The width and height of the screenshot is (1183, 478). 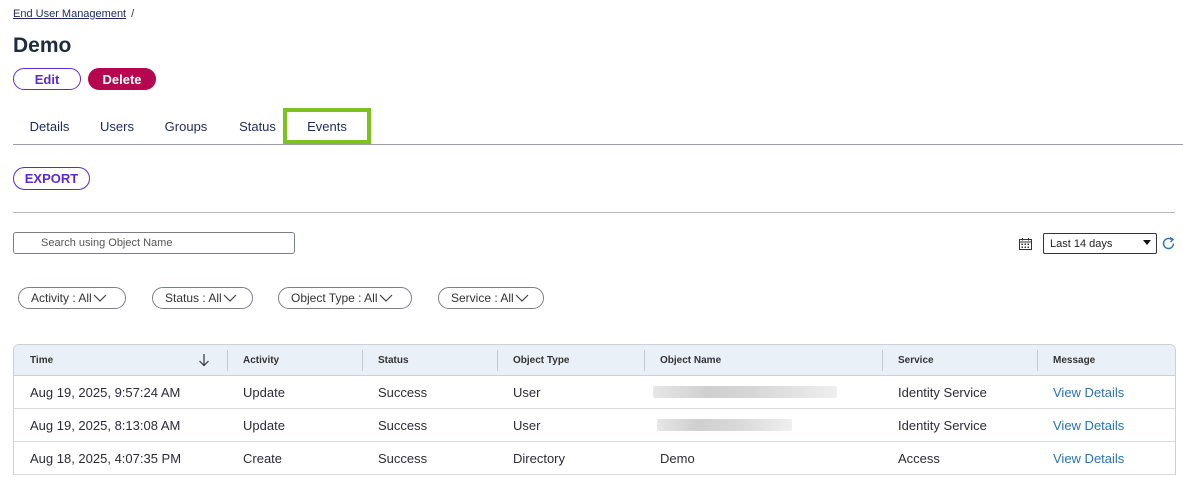 I want to click on page-title: Demo, so click(x=42, y=45).